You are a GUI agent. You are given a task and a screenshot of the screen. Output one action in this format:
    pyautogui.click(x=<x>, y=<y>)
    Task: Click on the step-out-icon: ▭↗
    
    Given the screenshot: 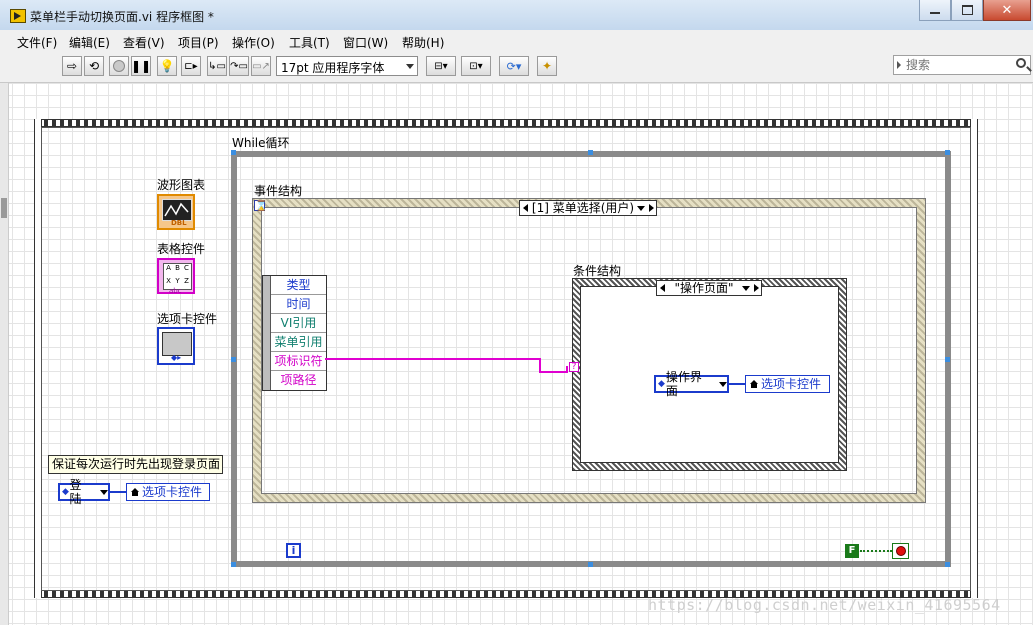 What is the action you would take?
    pyautogui.click(x=261, y=66)
    